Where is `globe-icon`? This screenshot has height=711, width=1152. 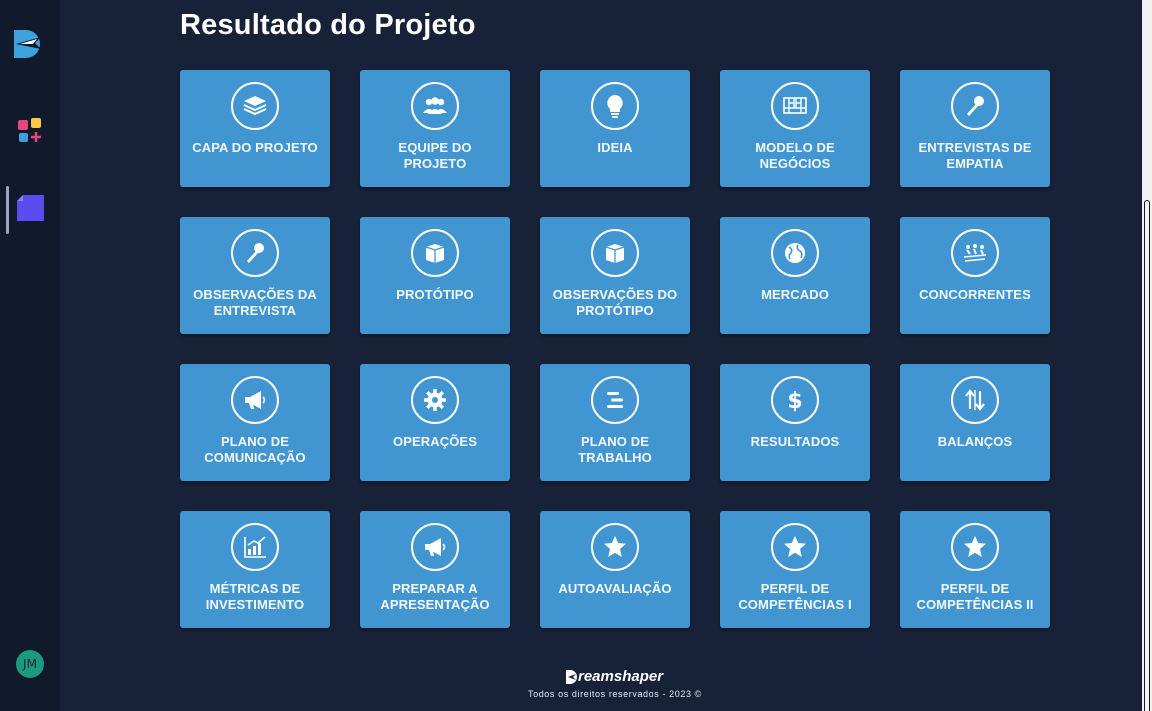
globe-icon is located at coordinates (795, 253).